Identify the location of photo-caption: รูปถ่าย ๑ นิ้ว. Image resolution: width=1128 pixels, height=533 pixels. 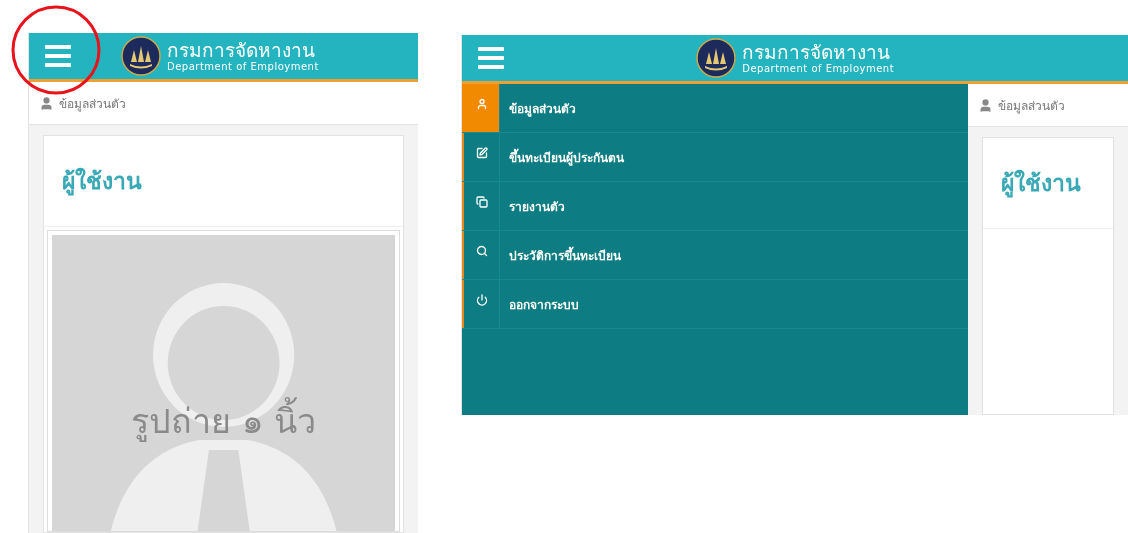
(224, 421).